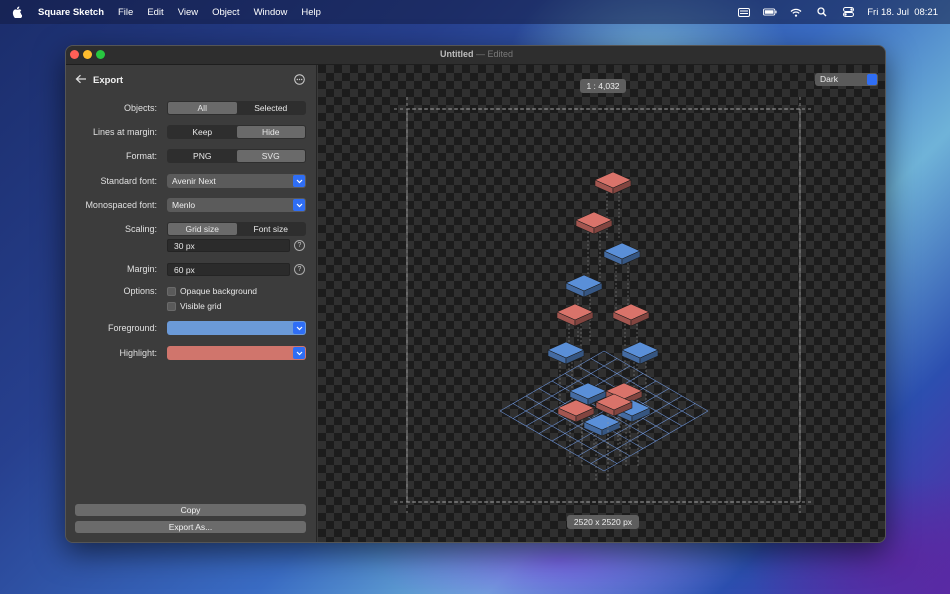  I want to click on scaling-segmented-control: Grid size Font size, so click(236, 229).